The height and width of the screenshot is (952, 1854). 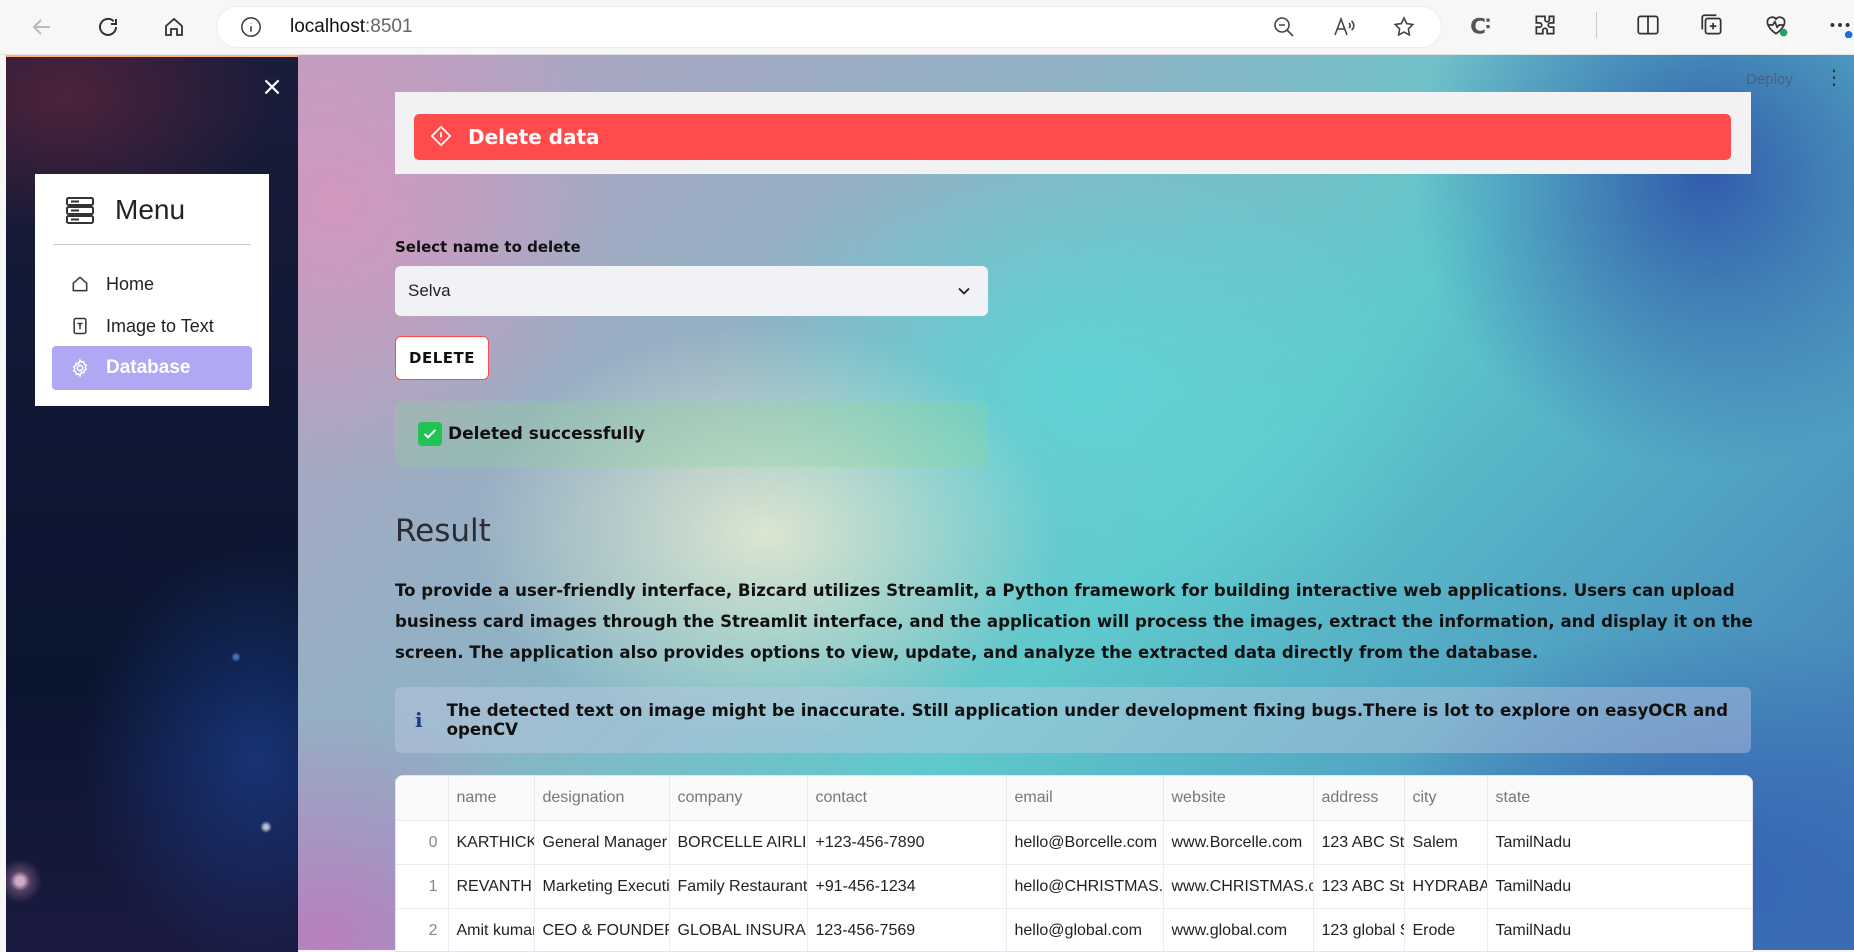 I want to click on menu-divider, so click(x=152, y=244).